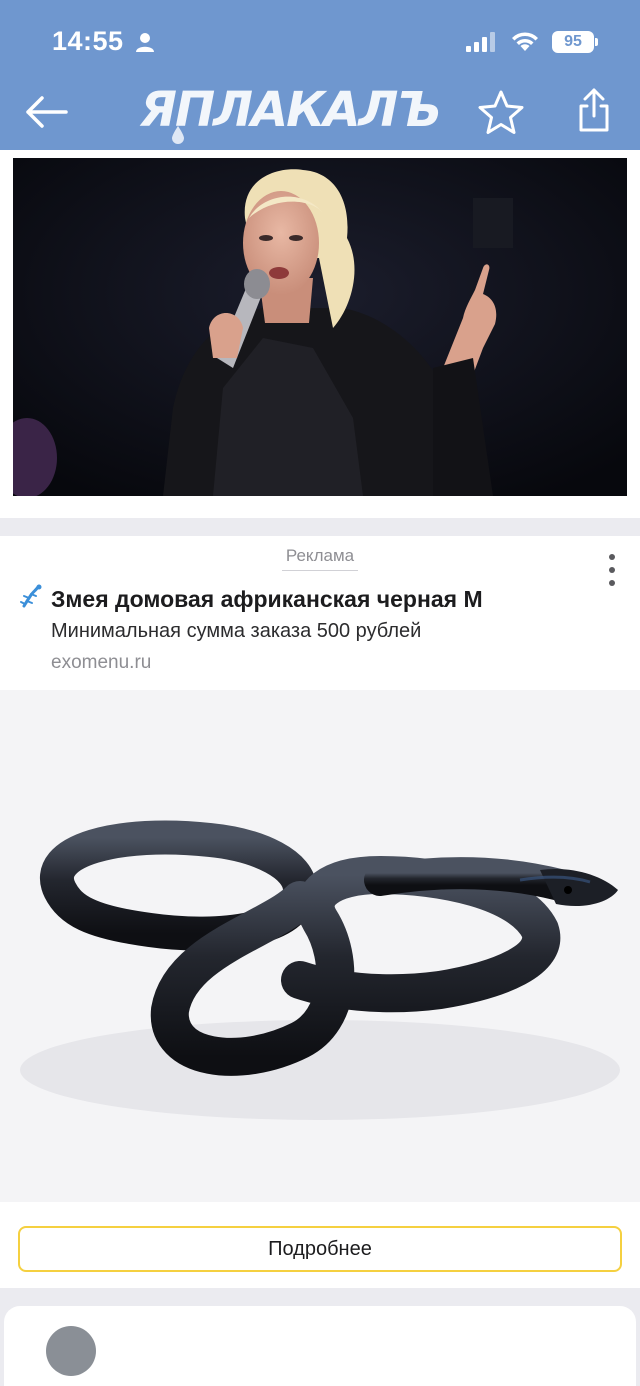 The height and width of the screenshot is (1386, 640). I want to click on wifi-icon, so click(525, 41).